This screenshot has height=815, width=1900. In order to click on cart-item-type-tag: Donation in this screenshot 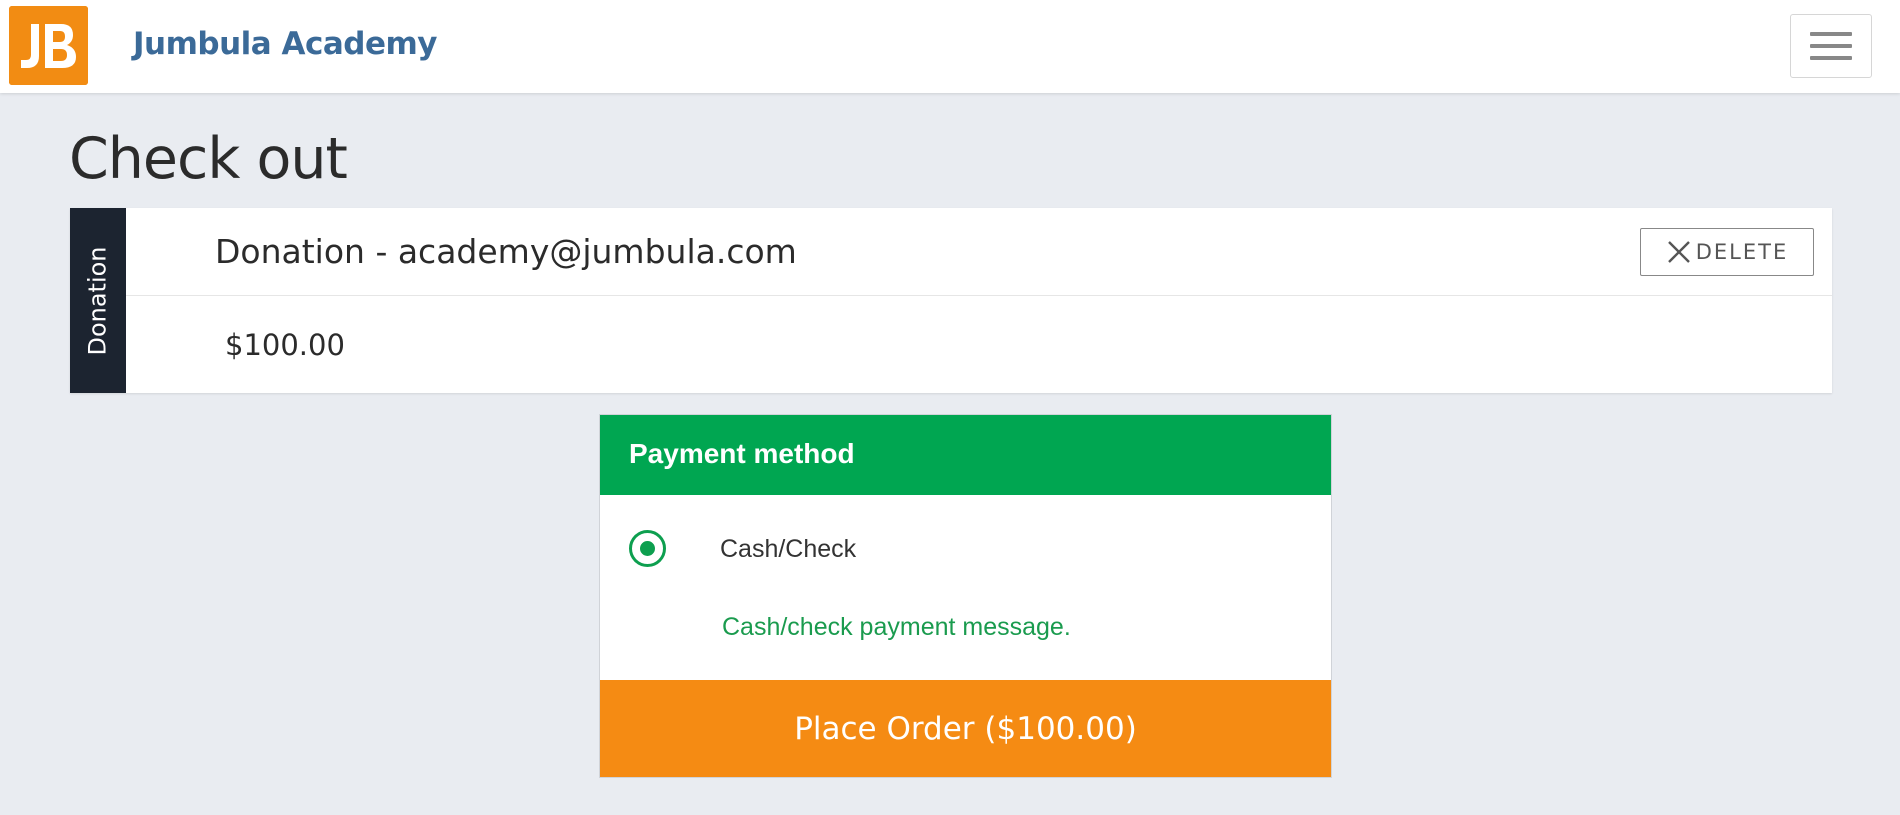, I will do `click(98, 300)`.